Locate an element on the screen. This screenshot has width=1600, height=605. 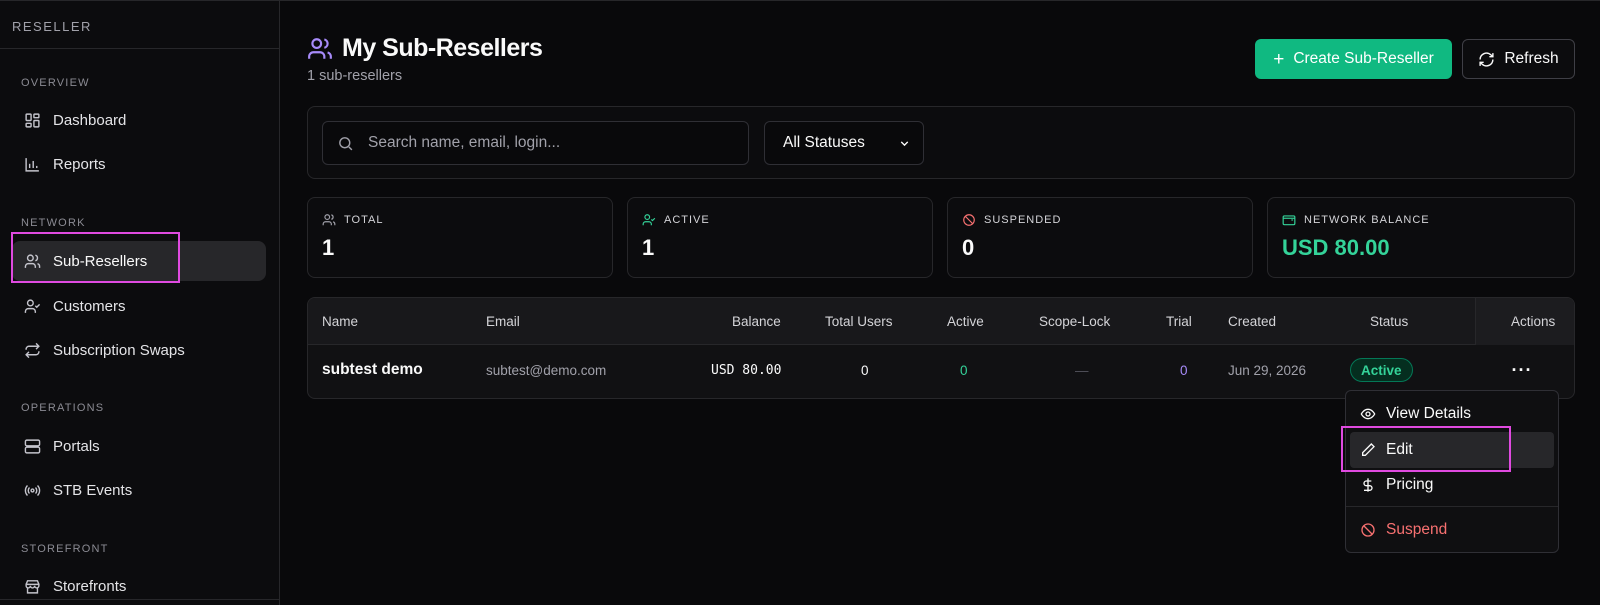
menu-item-label: Edit is located at coordinates (1399, 449).